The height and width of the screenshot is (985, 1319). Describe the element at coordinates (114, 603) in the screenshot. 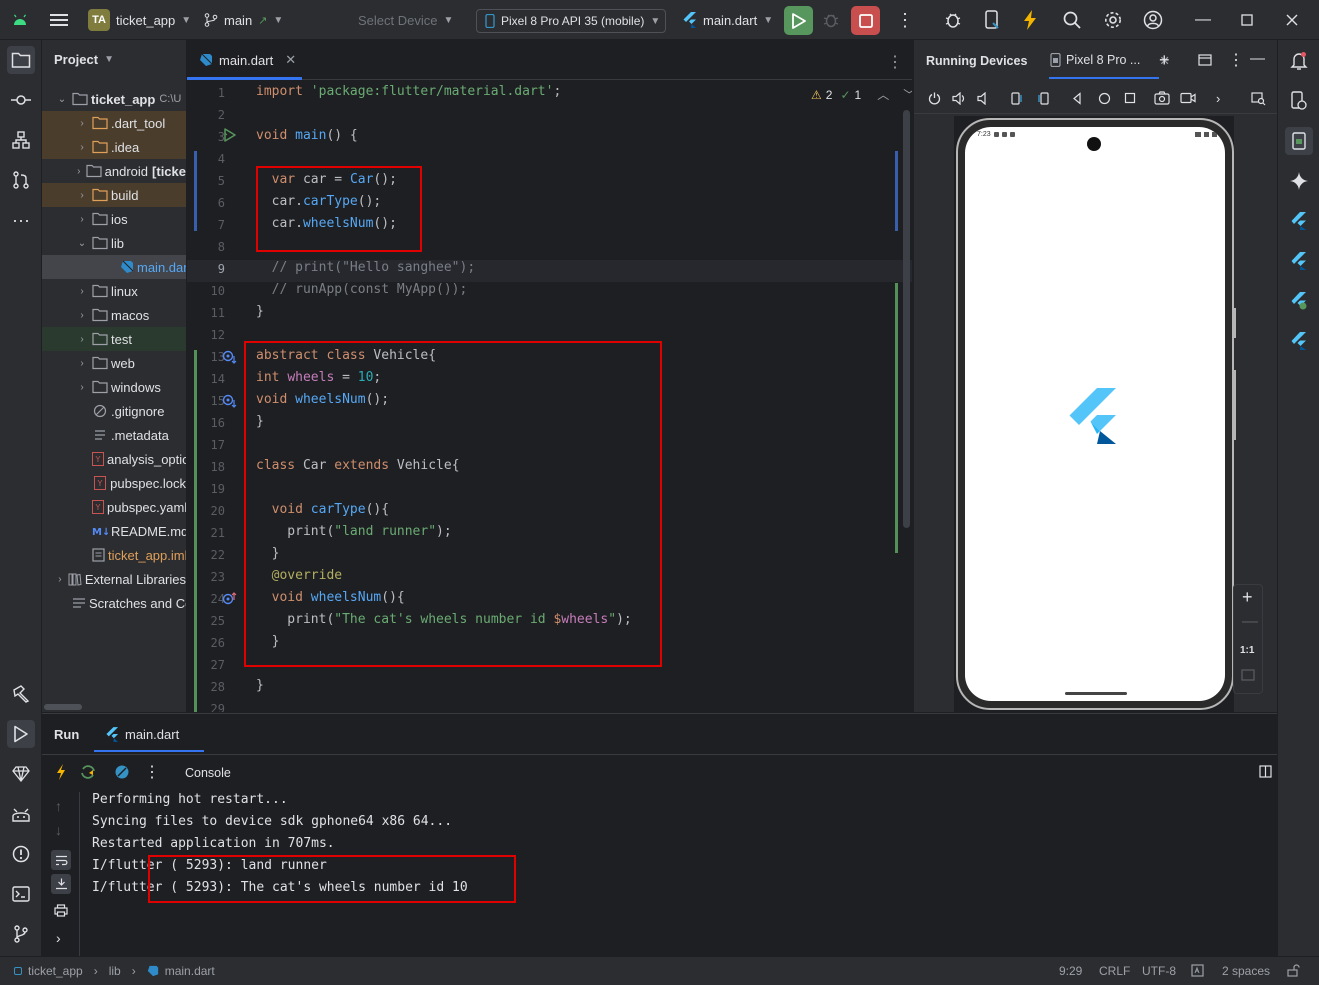

I see `tree-scratches: Scratches and Co` at that location.